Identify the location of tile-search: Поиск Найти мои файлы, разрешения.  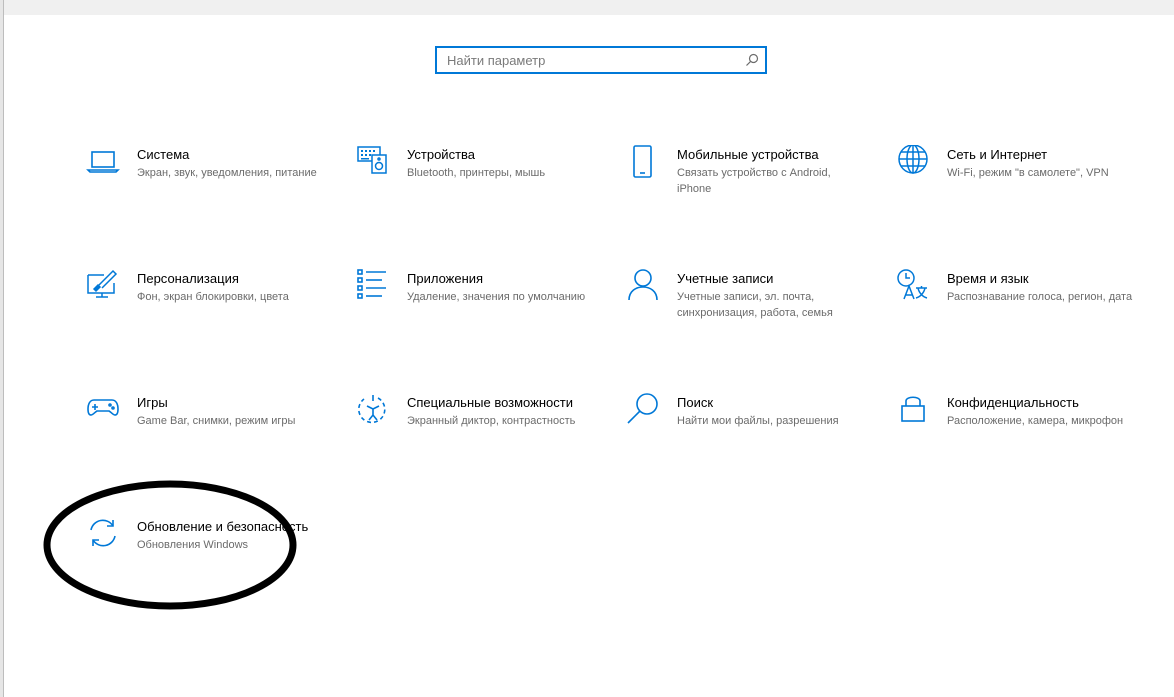
(746, 438).